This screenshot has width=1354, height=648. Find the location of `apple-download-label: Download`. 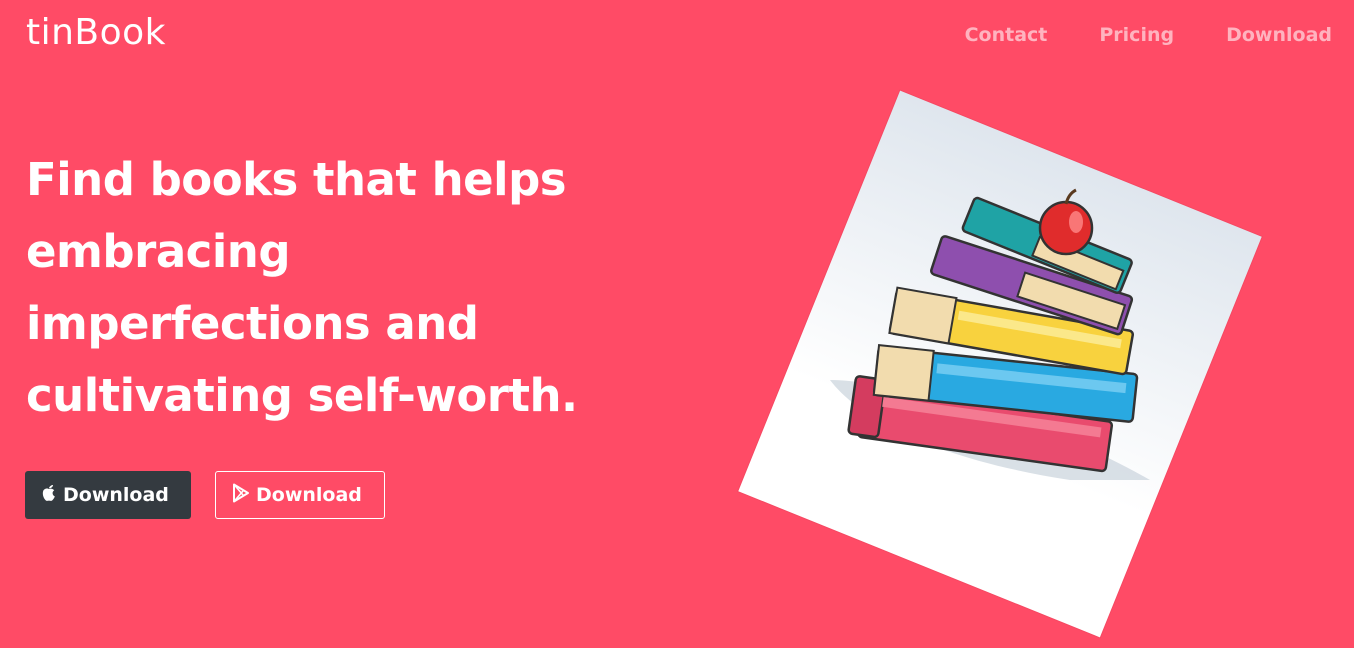

apple-download-label: Download is located at coordinates (116, 495).